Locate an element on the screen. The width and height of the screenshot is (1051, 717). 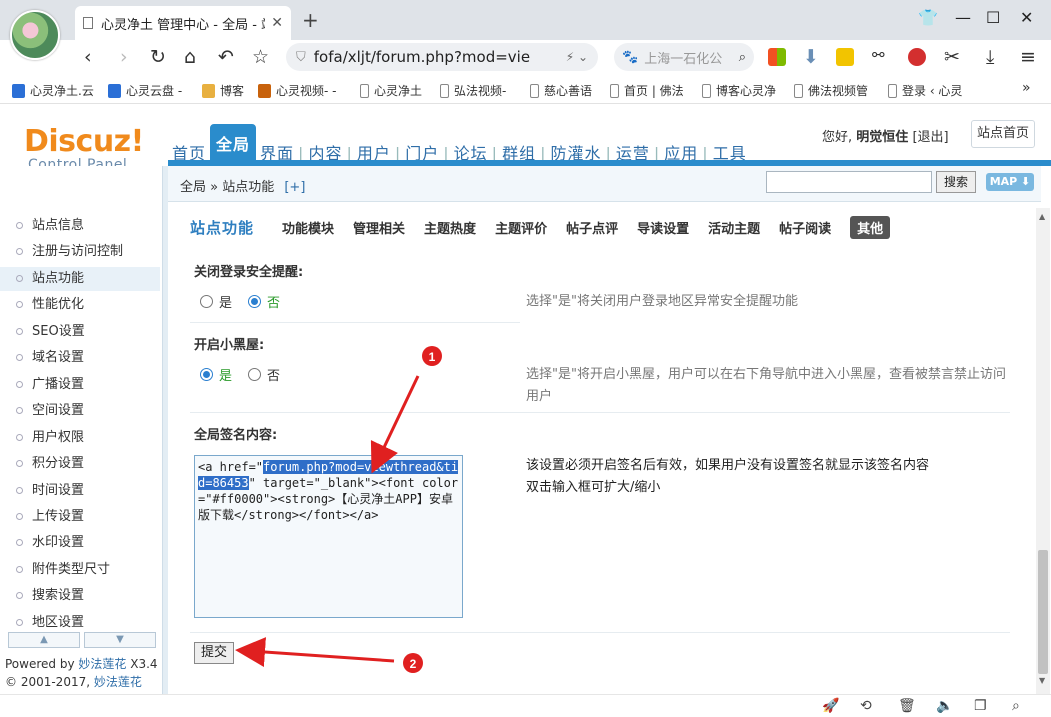
admin-search-button: 搜索 is located at coordinates (956, 182).